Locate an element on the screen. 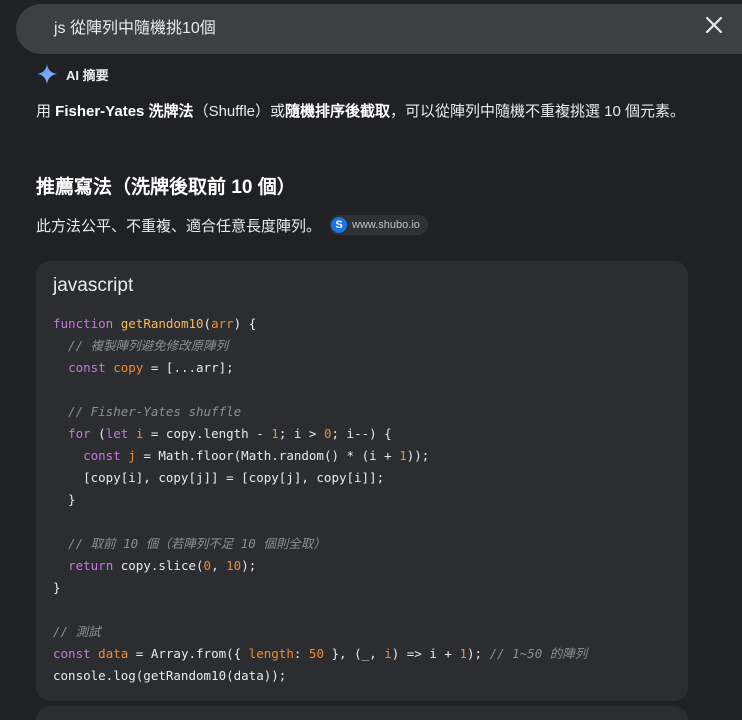 This screenshot has height=720, width=742. code-token: [copy[i], copy[j]] = [copy[j], copy[i]]; is located at coordinates (219, 477).